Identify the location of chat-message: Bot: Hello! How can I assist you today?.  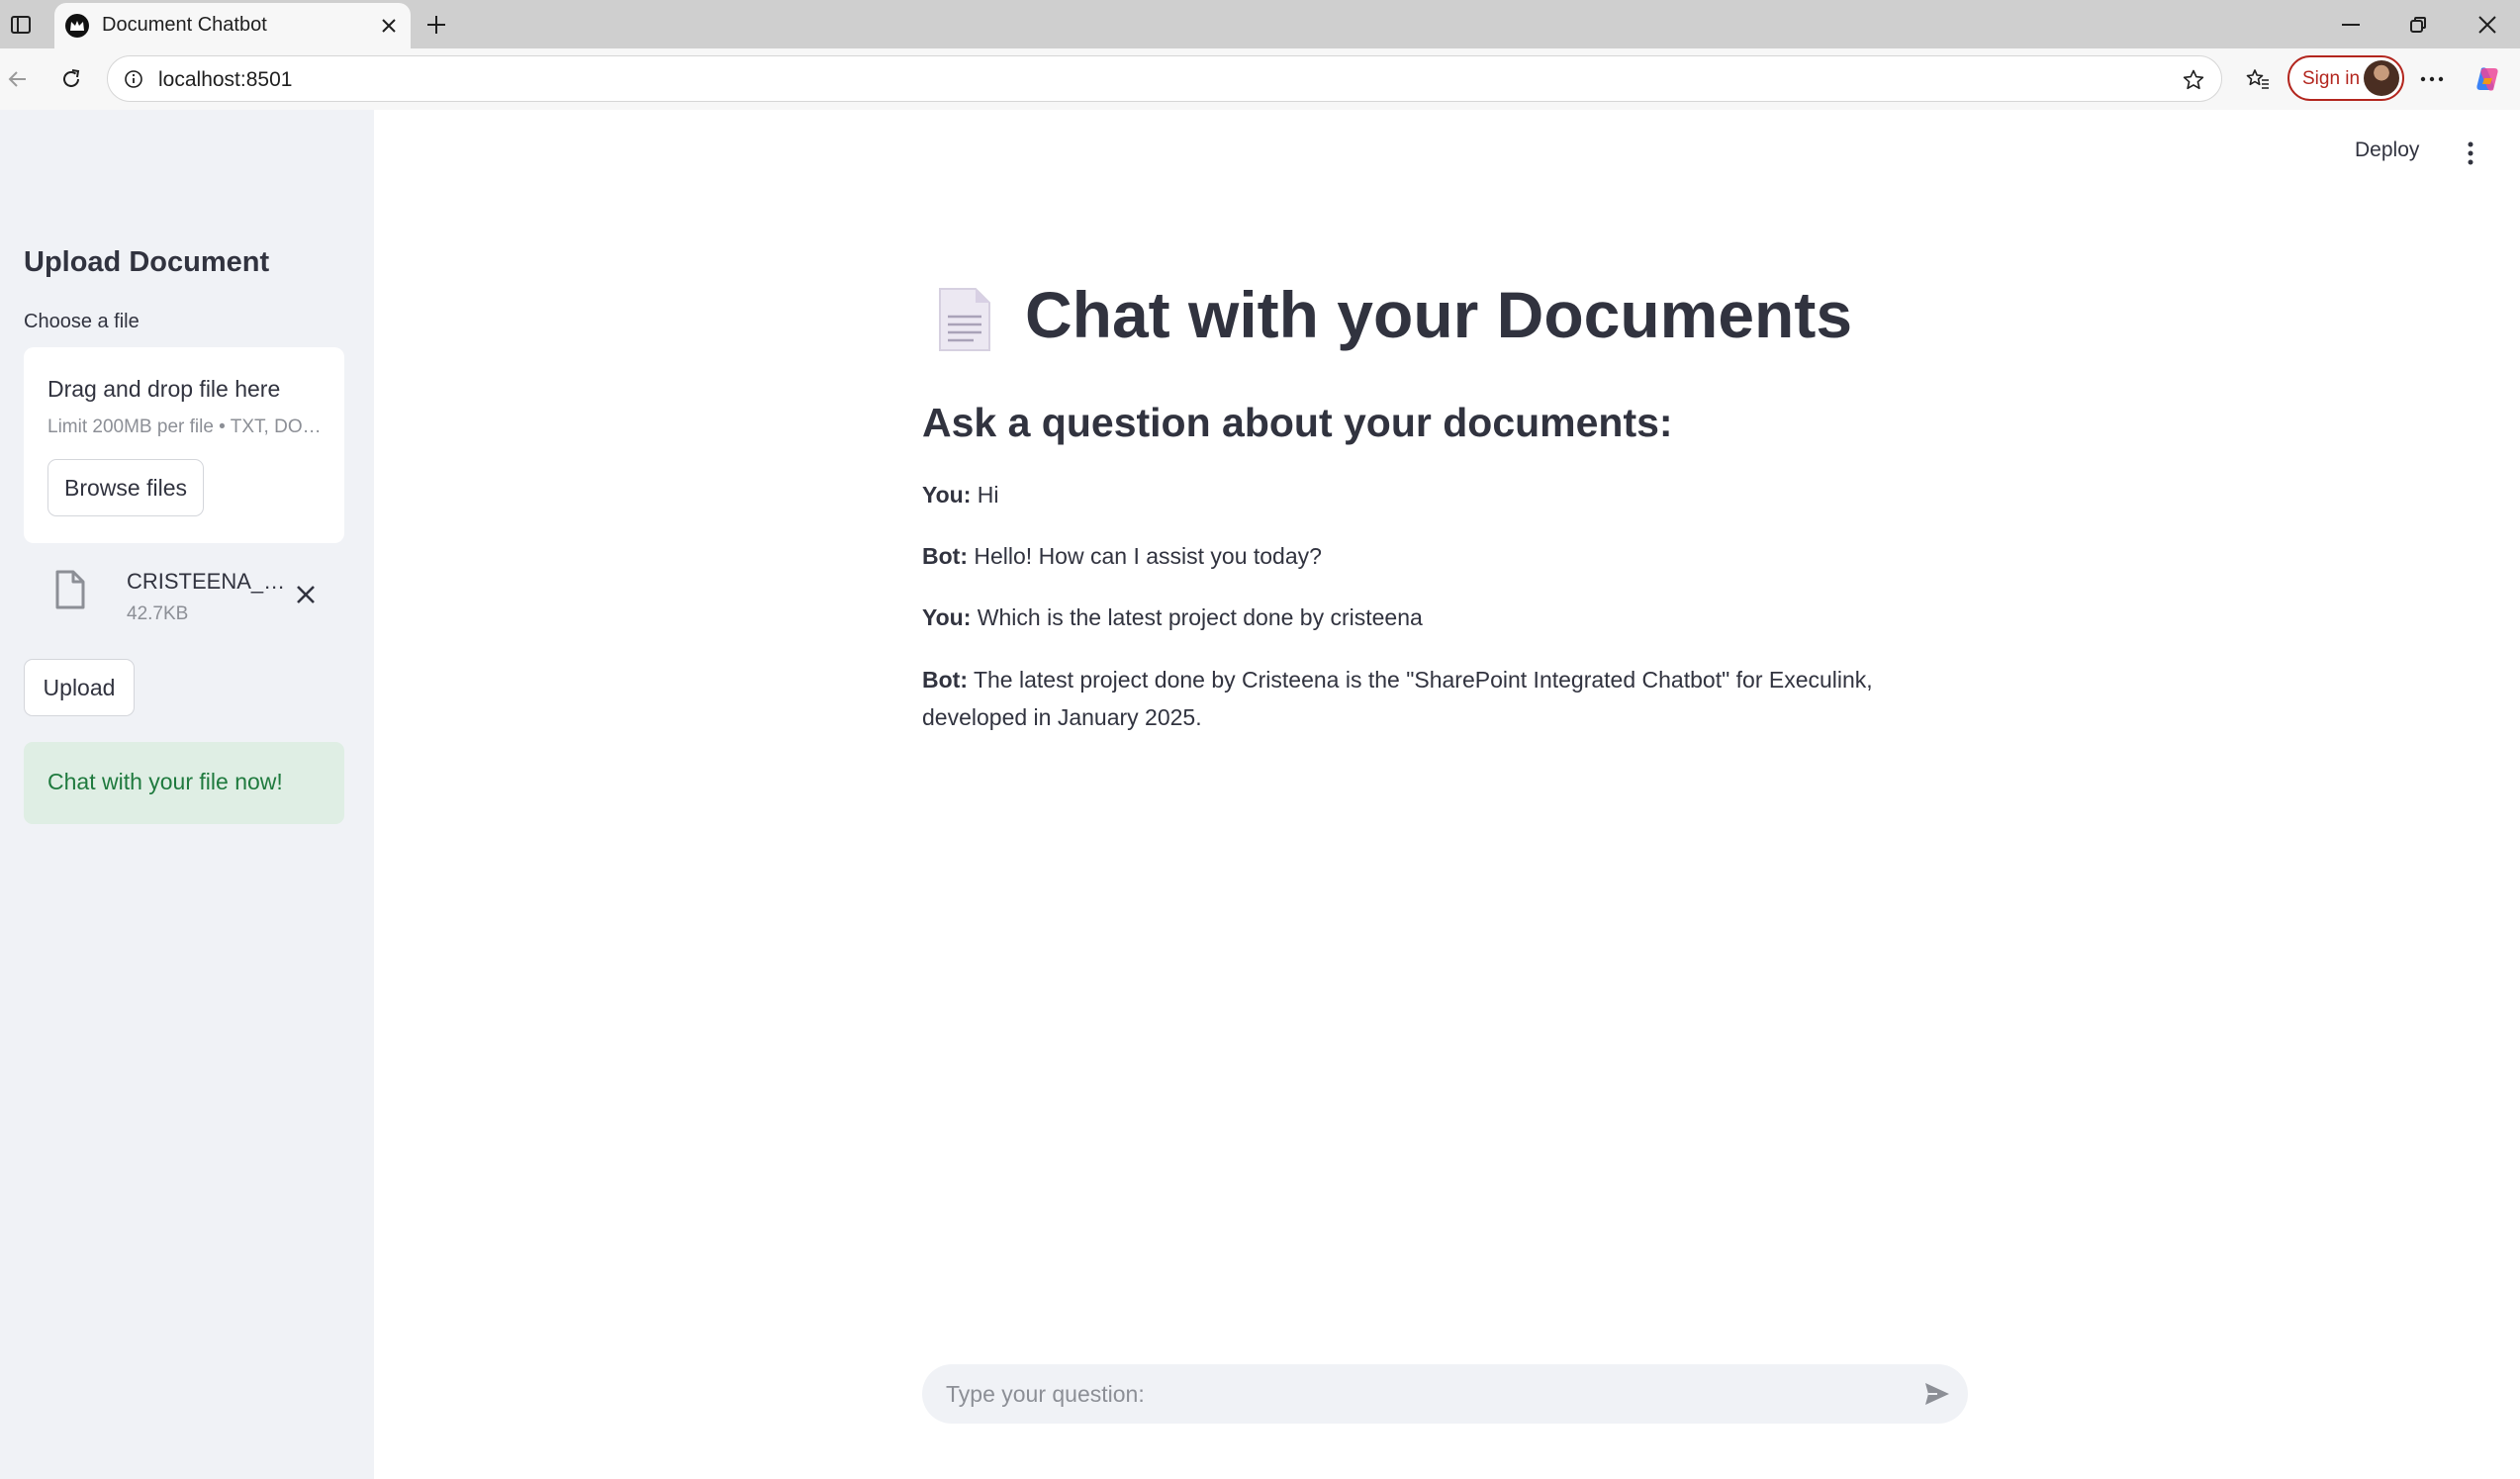
(1446, 556).